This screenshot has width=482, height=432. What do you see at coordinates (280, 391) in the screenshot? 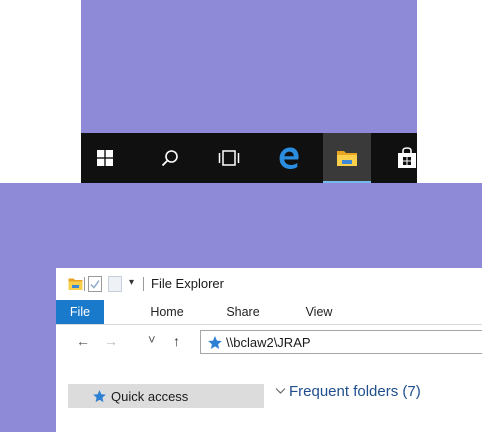
I see `chevron-down-icon` at bounding box center [280, 391].